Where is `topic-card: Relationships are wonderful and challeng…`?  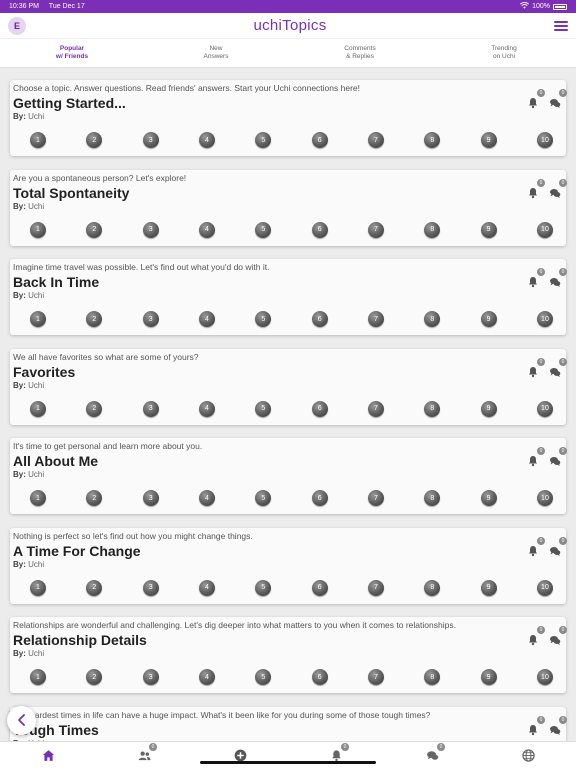 topic-card: Relationships are wonderful and challeng… is located at coordinates (288, 655).